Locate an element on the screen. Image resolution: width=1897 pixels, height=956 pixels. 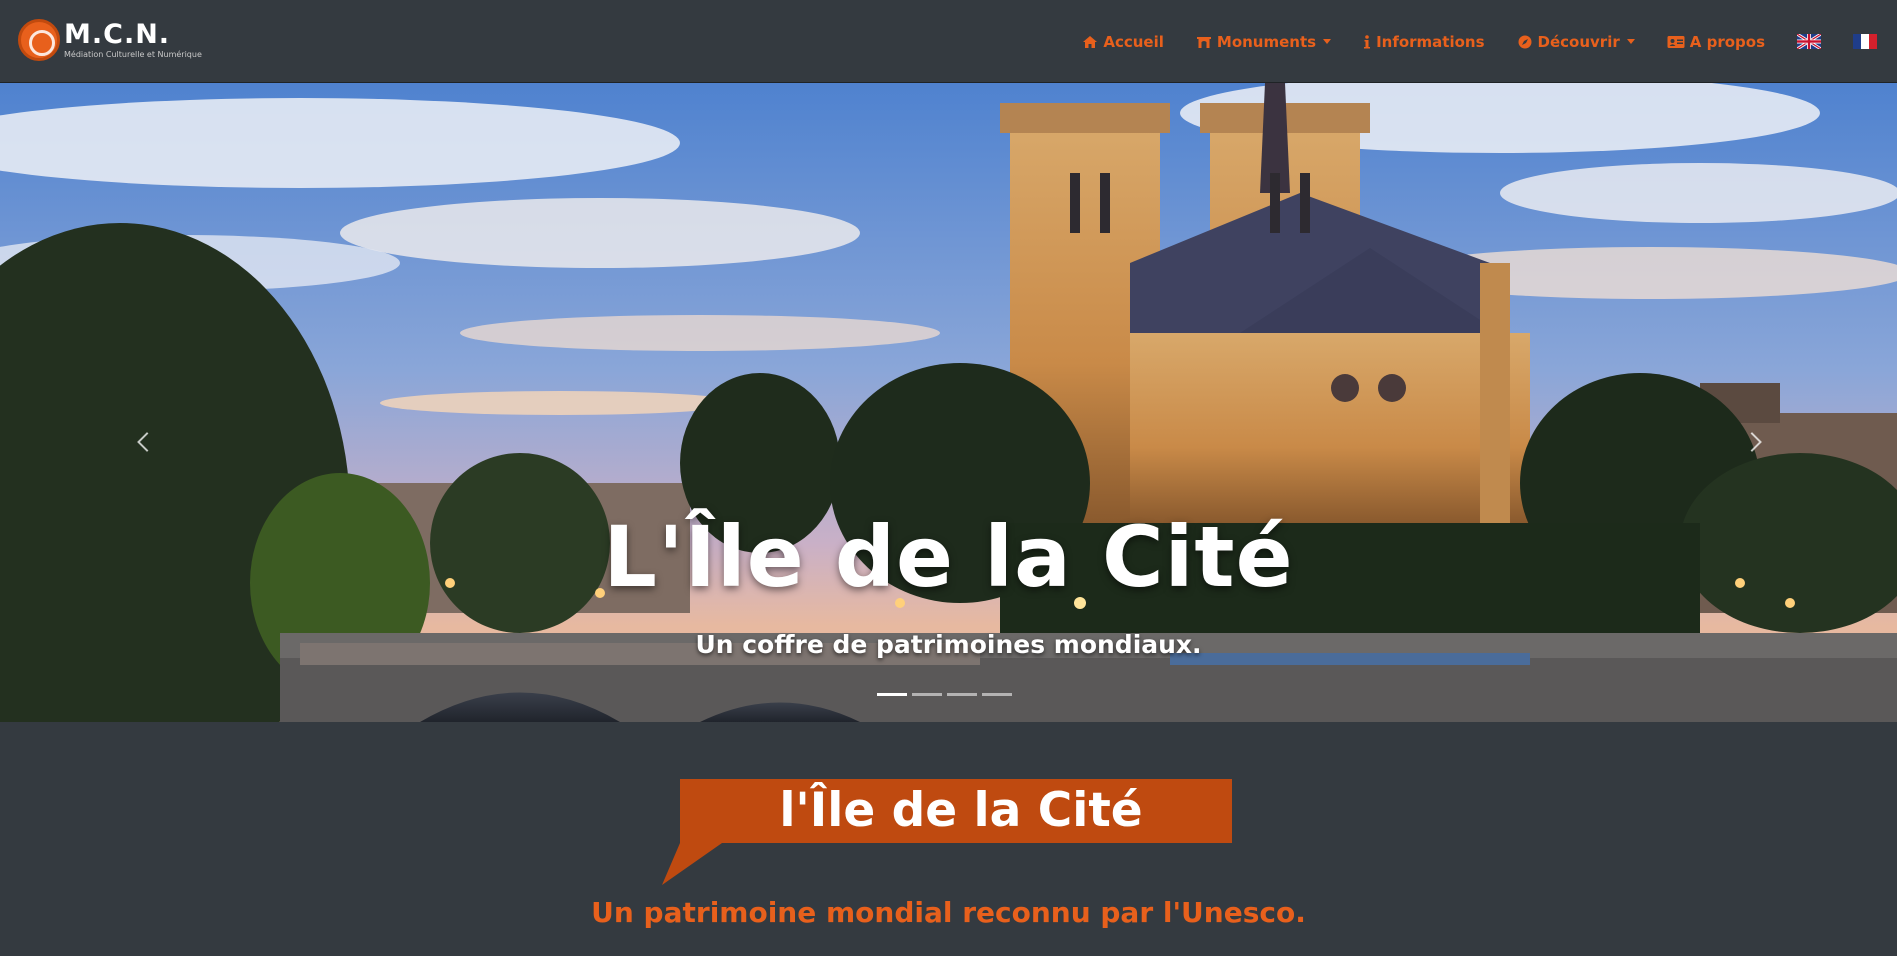
nav-item-monuments: Monuments is located at coordinates (1264, 41).